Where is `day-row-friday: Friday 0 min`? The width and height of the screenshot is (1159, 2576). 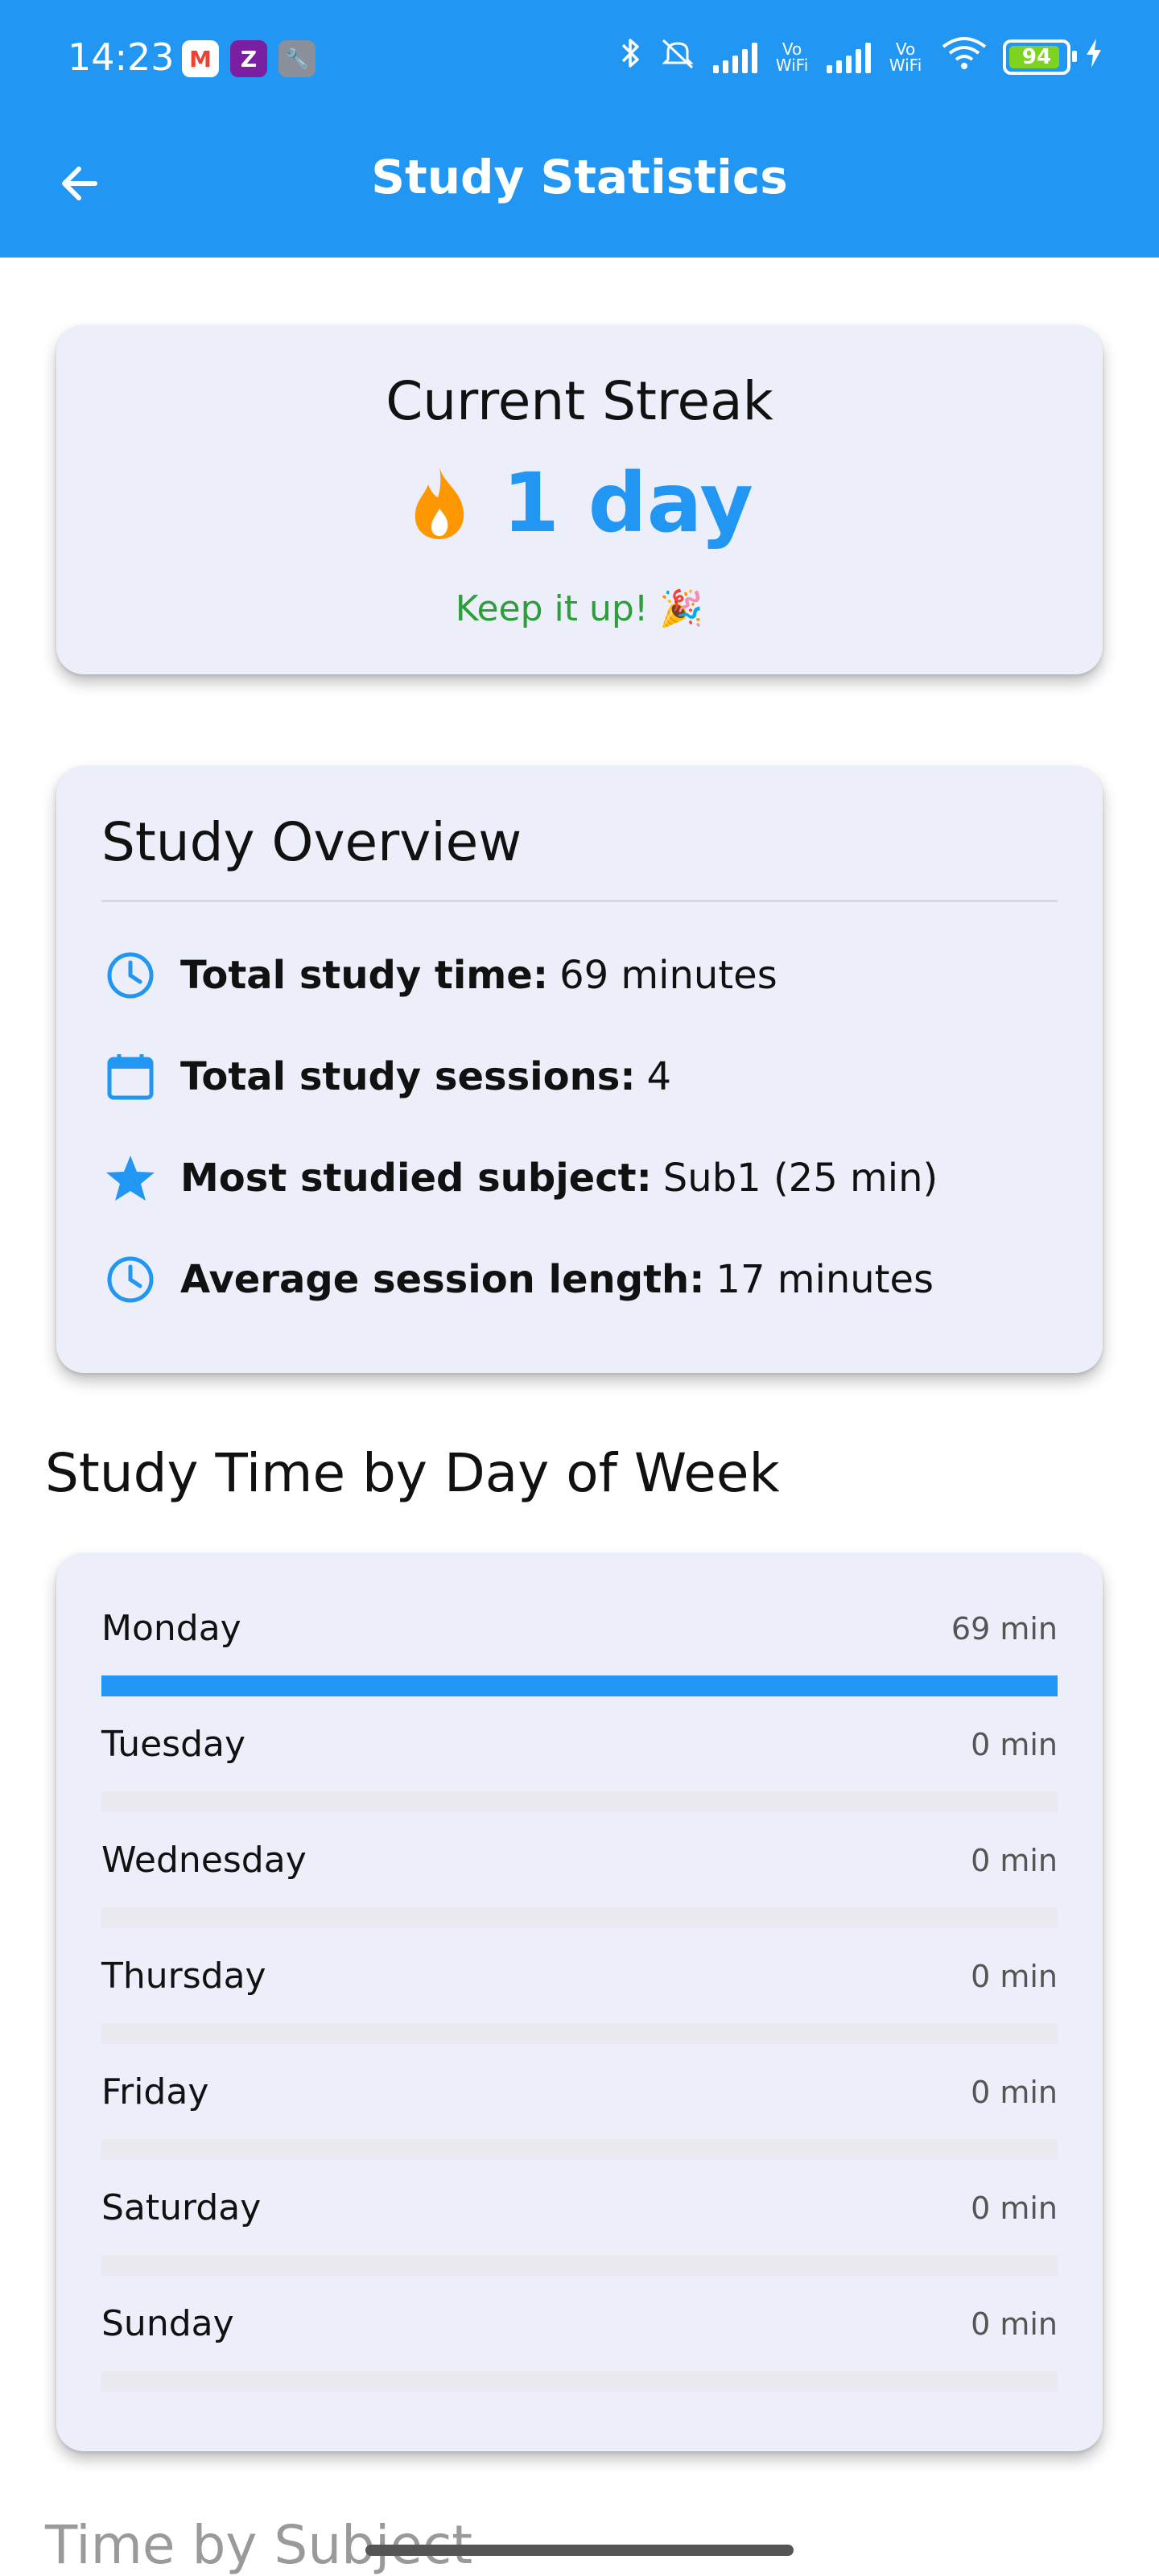 day-row-friday: Friday 0 min is located at coordinates (579, 2115).